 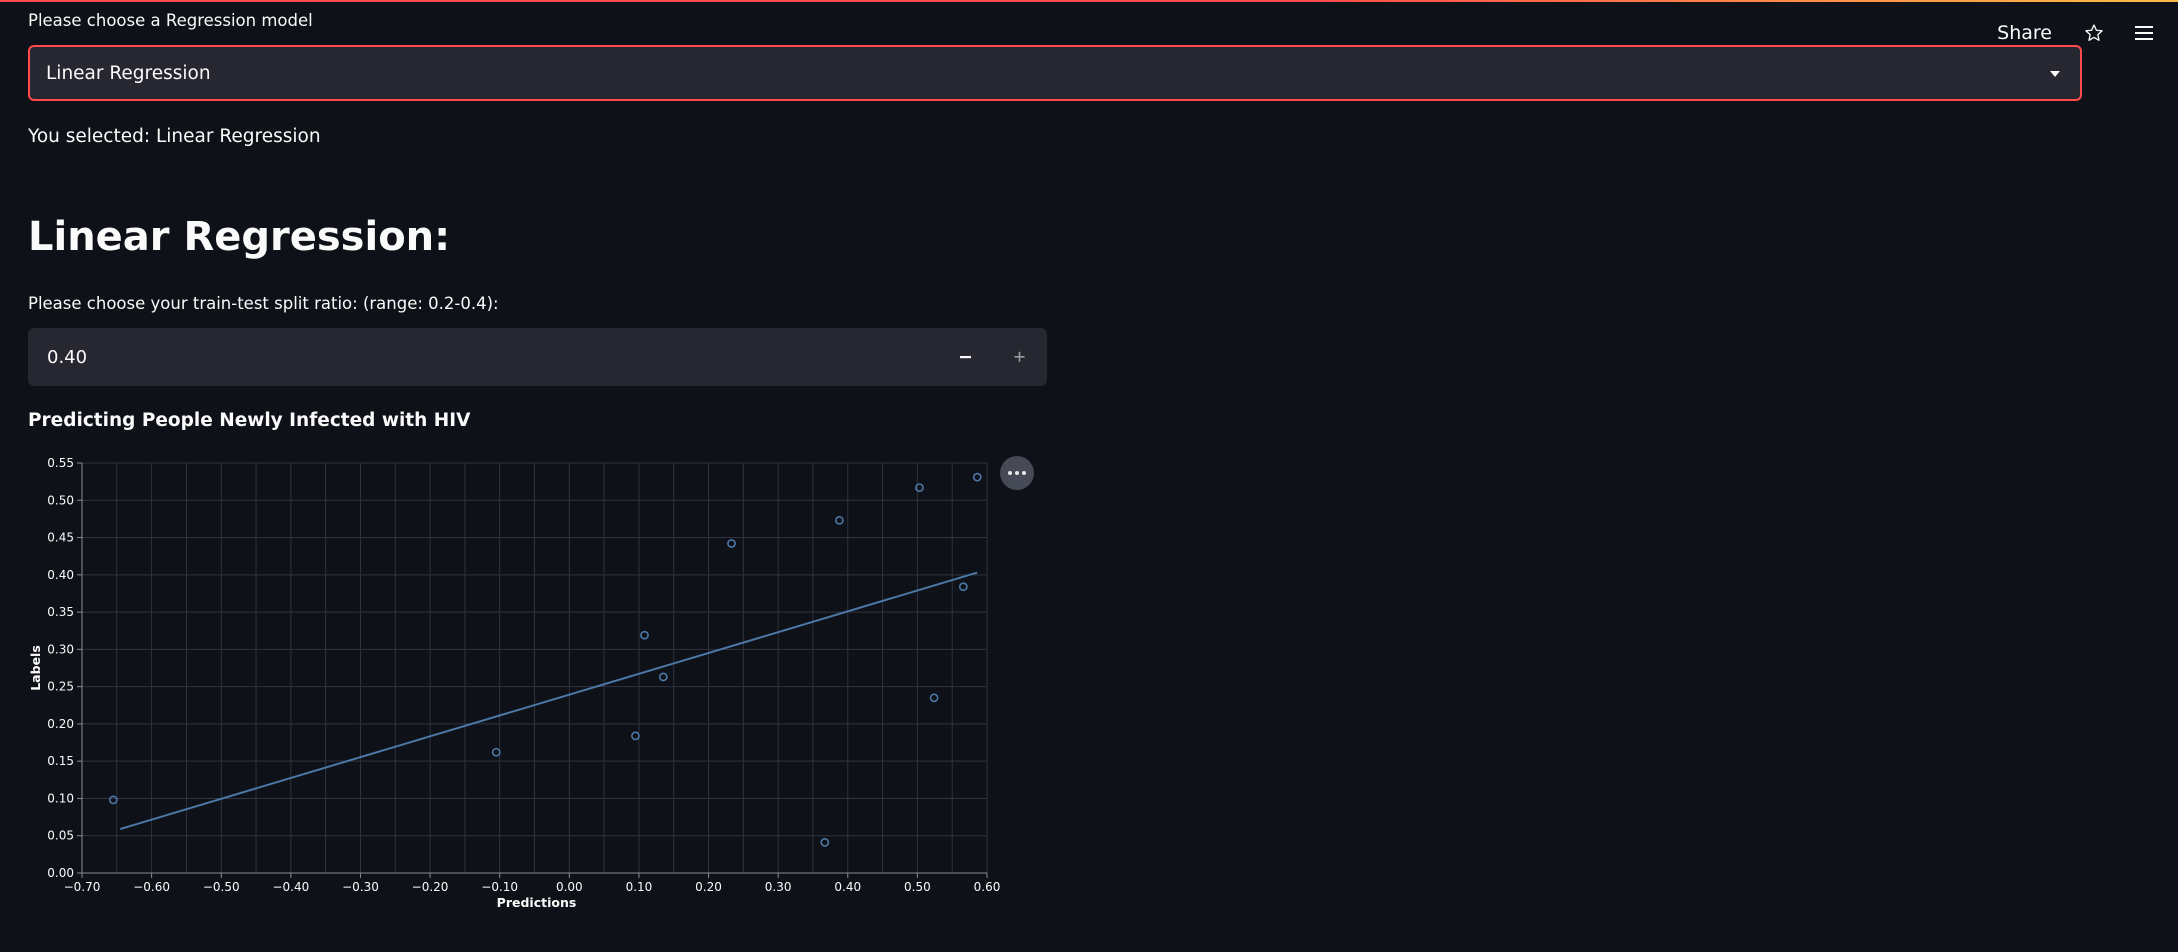 I want to click on model-select-label: Please choose a Regression model, so click(x=170, y=20).